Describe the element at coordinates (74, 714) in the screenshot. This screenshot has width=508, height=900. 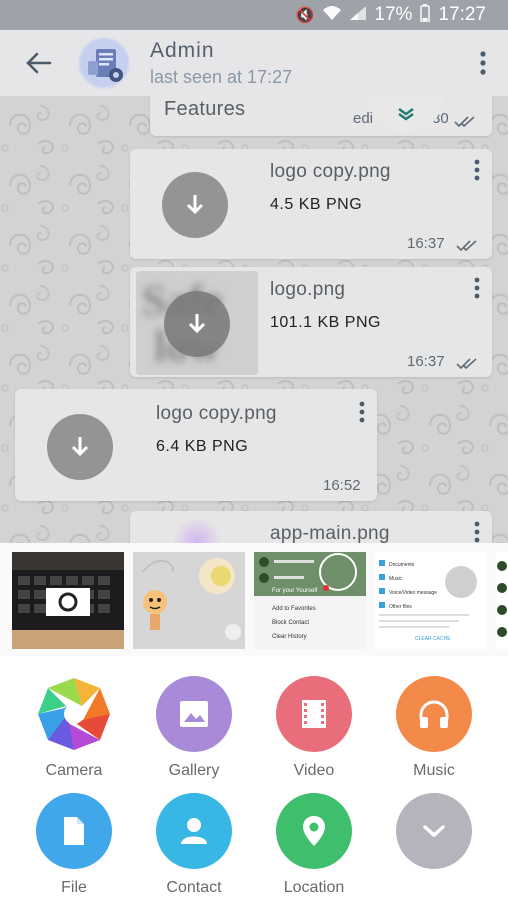
I see `camera-icon` at that location.